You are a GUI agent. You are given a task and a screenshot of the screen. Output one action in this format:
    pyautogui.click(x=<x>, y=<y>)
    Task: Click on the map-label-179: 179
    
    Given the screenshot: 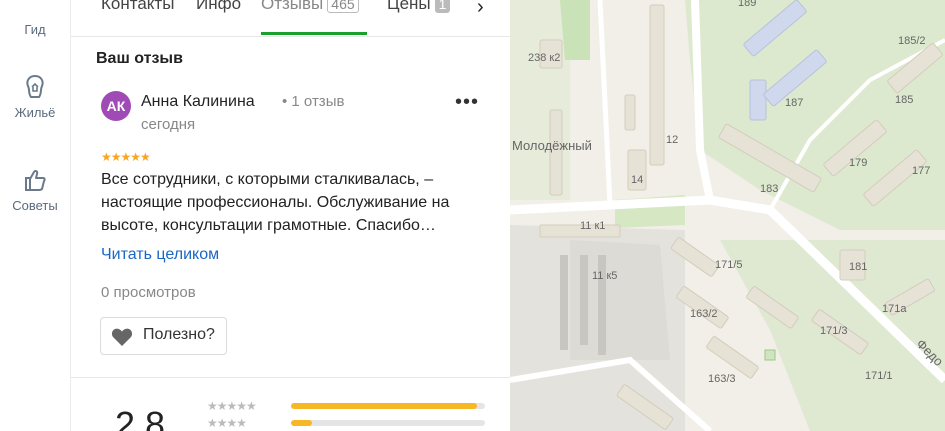 What is the action you would take?
    pyautogui.click(x=858, y=163)
    